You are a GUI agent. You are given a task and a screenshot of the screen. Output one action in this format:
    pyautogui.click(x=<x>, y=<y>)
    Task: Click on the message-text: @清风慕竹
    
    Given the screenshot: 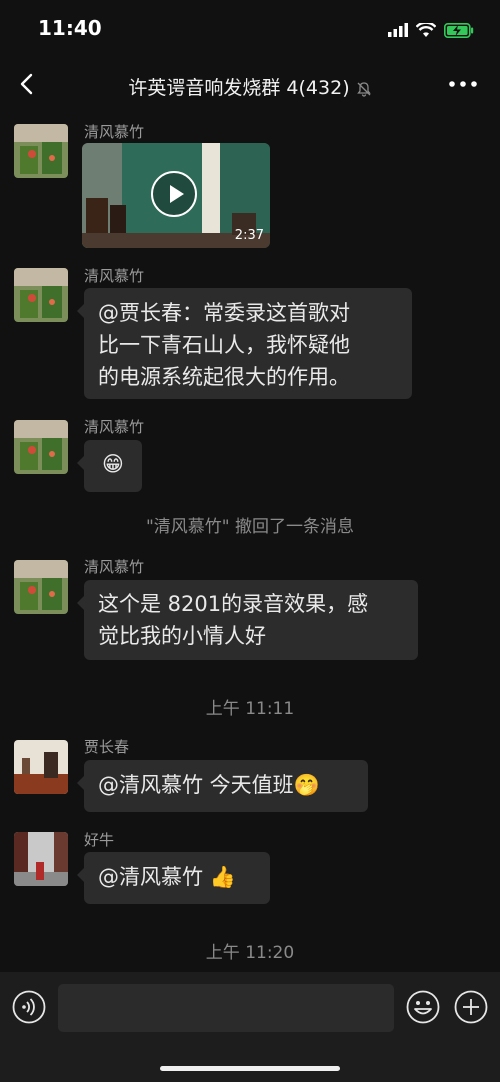 What is the action you would take?
    pyautogui.click(x=150, y=877)
    